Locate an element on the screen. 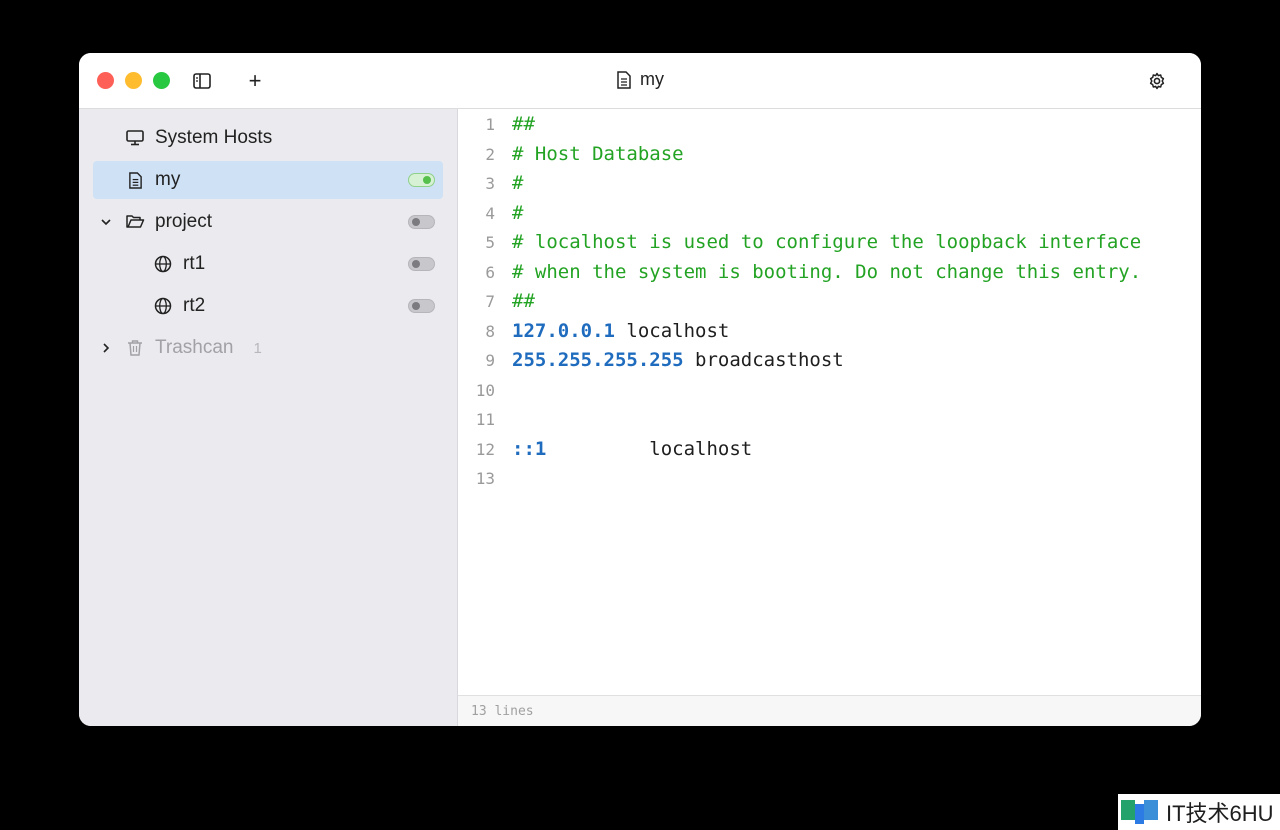 This screenshot has height=830, width=1280. line-number: 10 is located at coordinates (485, 390).